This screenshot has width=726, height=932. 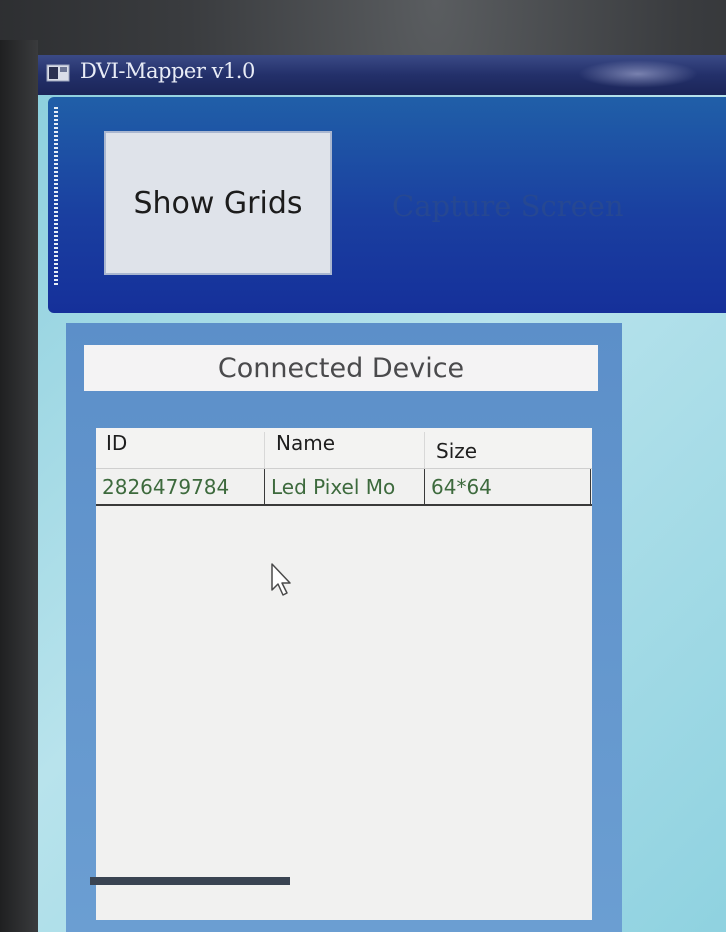 I want to click on panel-title: Connected Device, so click(x=341, y=368).